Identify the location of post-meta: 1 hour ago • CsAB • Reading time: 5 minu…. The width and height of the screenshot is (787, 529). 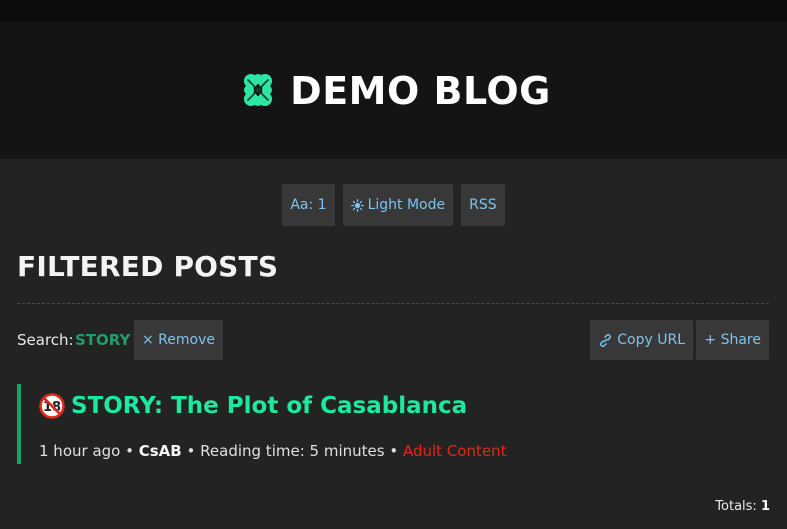
(272, 451).